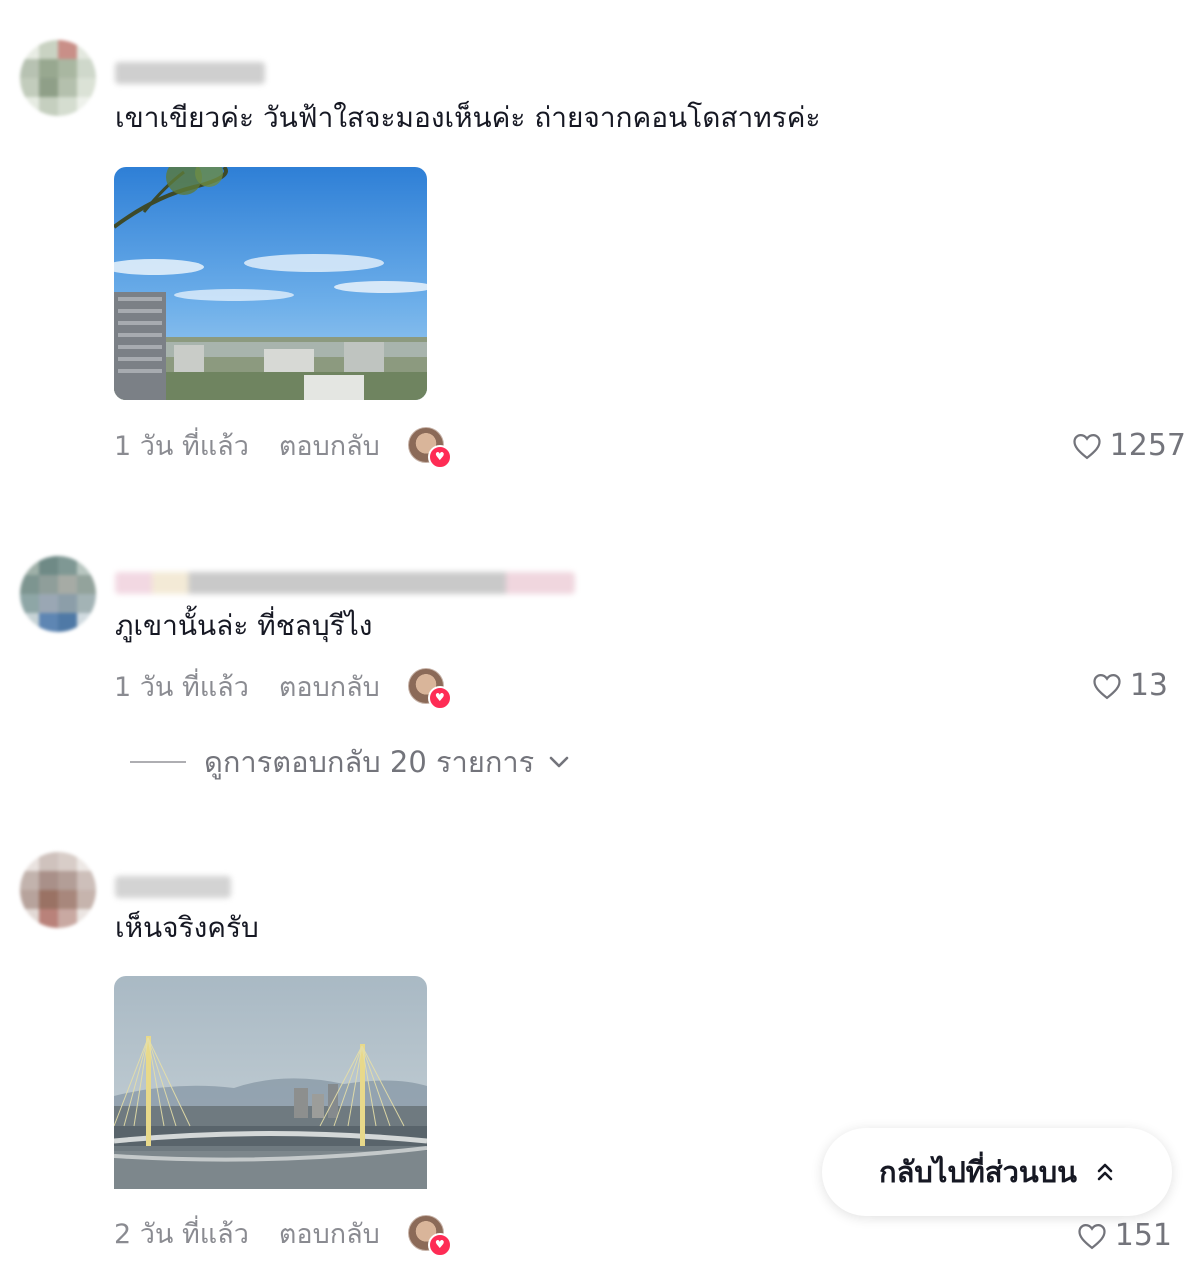 The image size is (1200, 1286). I want to click on view-replies-button: ดูการตอบกลับ 20 รายการ, so click(350, 762).